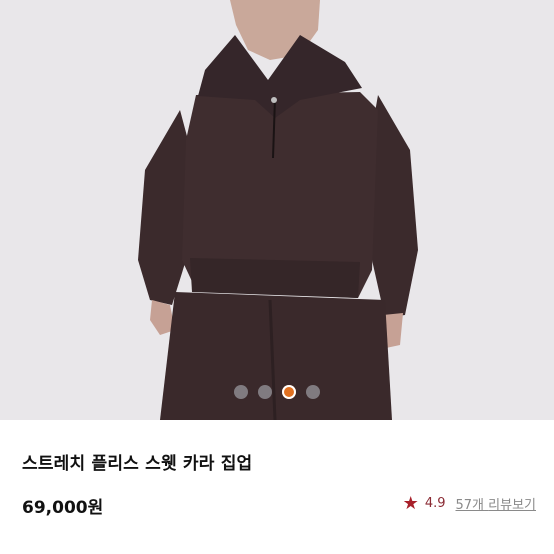  What do you see at coordinates (512, 505) in the screenshot?
I see `review-link-label: 리뷰보기` at bounding box center [512, 505].